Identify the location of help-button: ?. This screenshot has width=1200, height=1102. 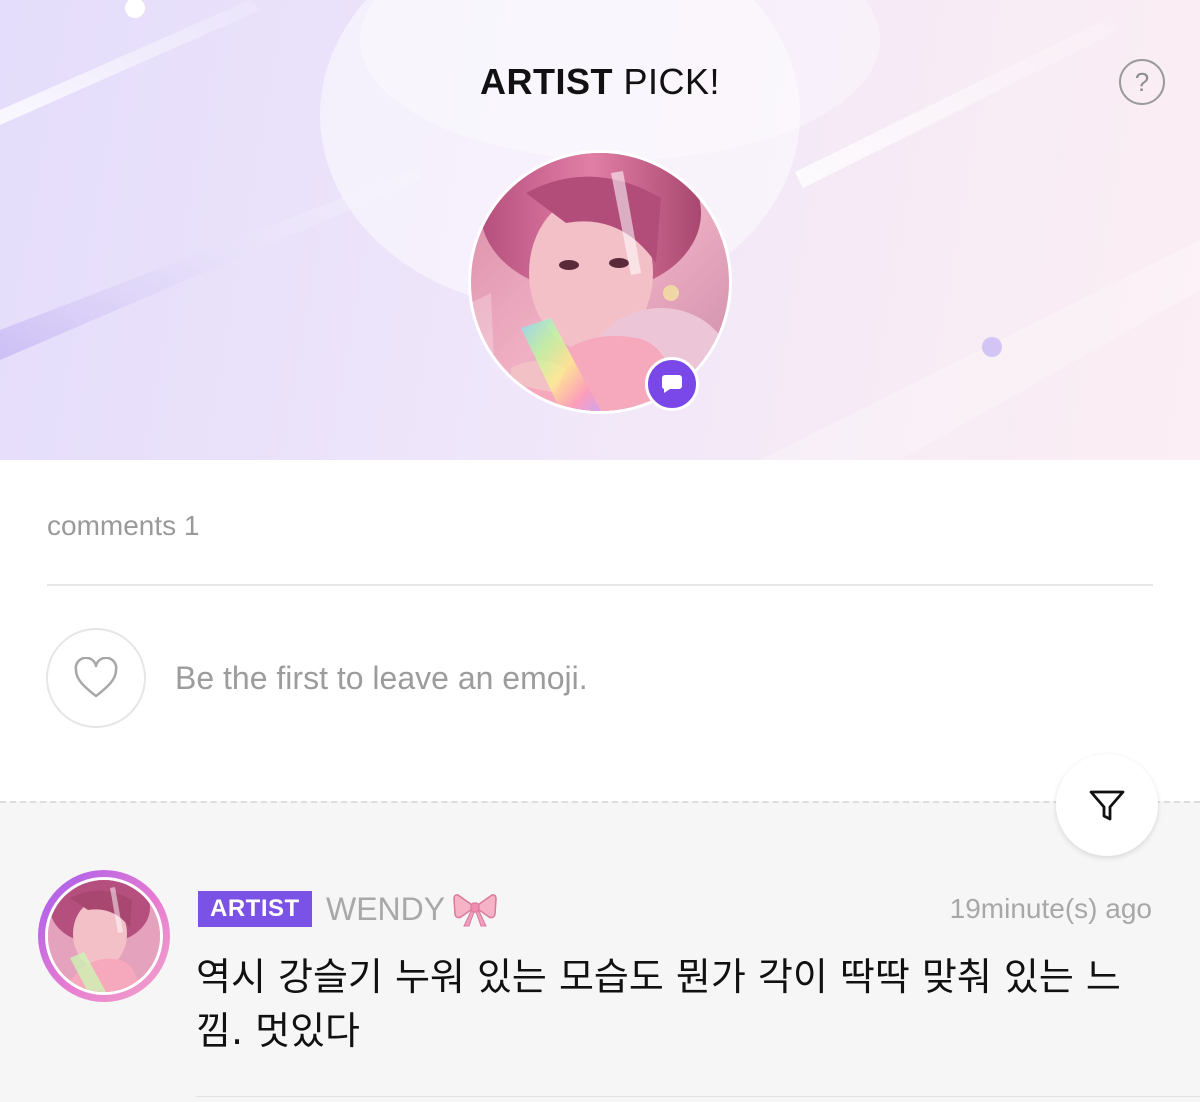
(1142, 82).